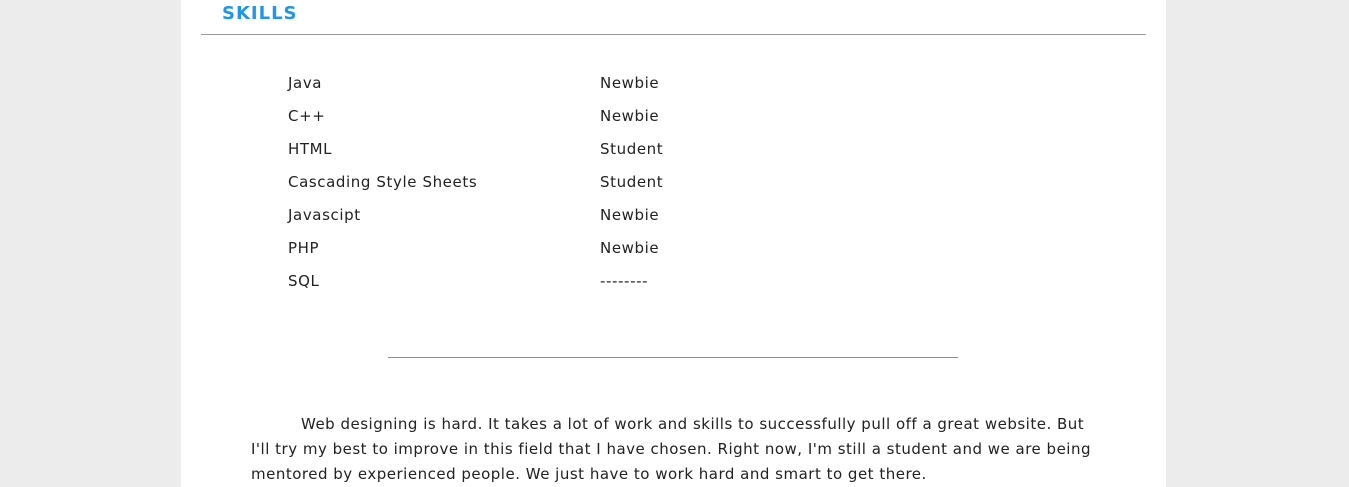 The height and width of the screenshot is (487, 1349). Describe the element at coordinates (475, 149) in the screenshot. I see `table-row: HTML Student` at that location.